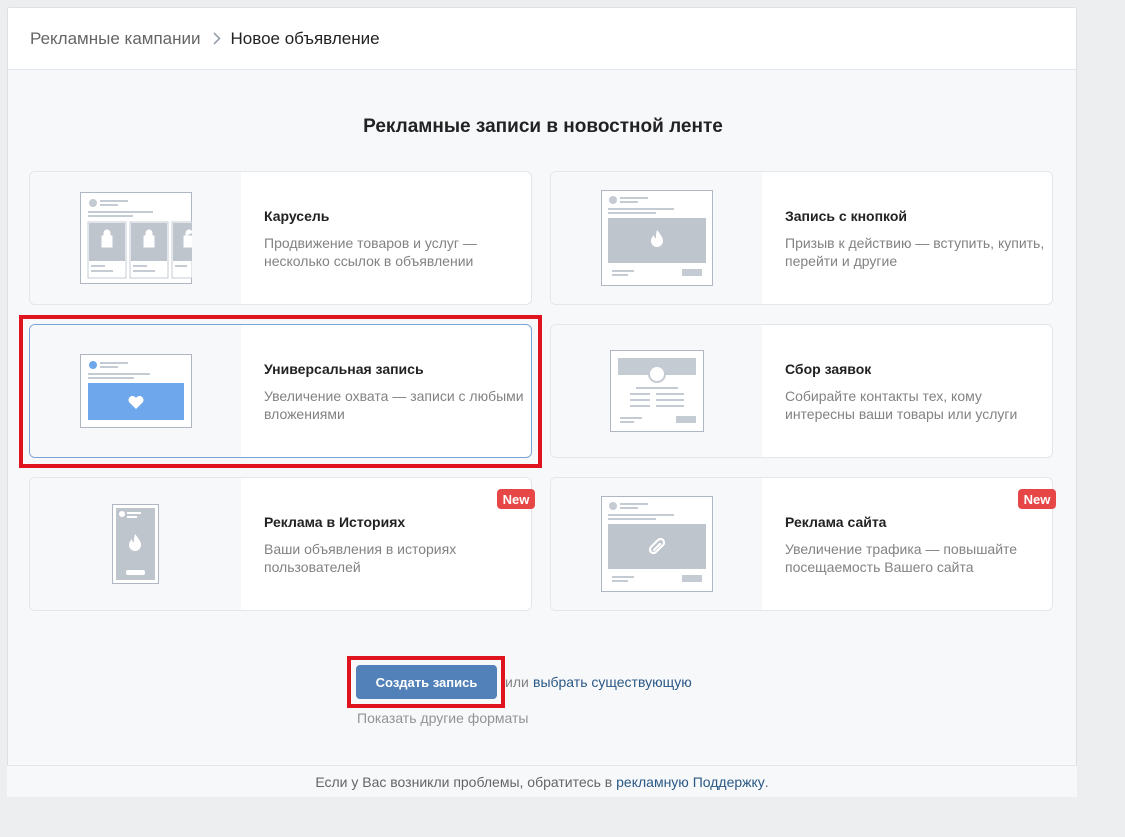  I want to click on universal-post-icon, so click(135, 391).